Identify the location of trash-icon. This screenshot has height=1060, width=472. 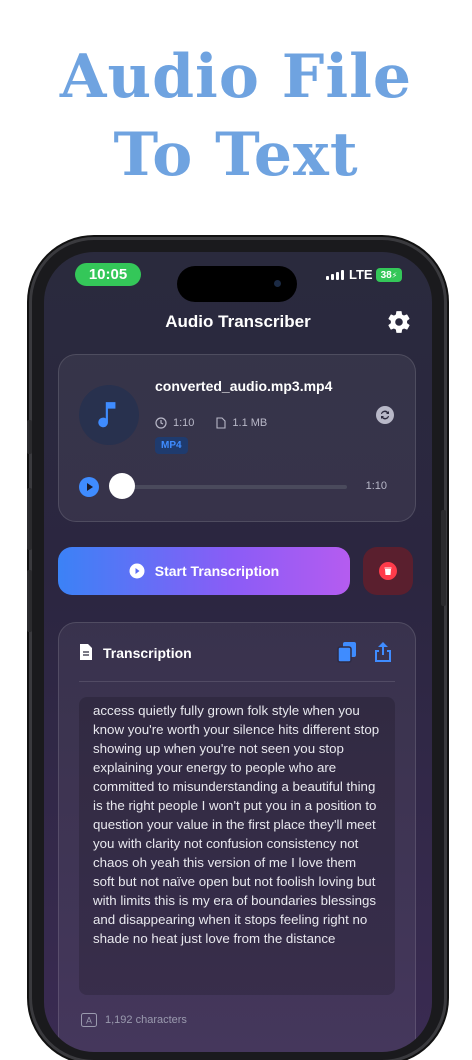
(388, 571).